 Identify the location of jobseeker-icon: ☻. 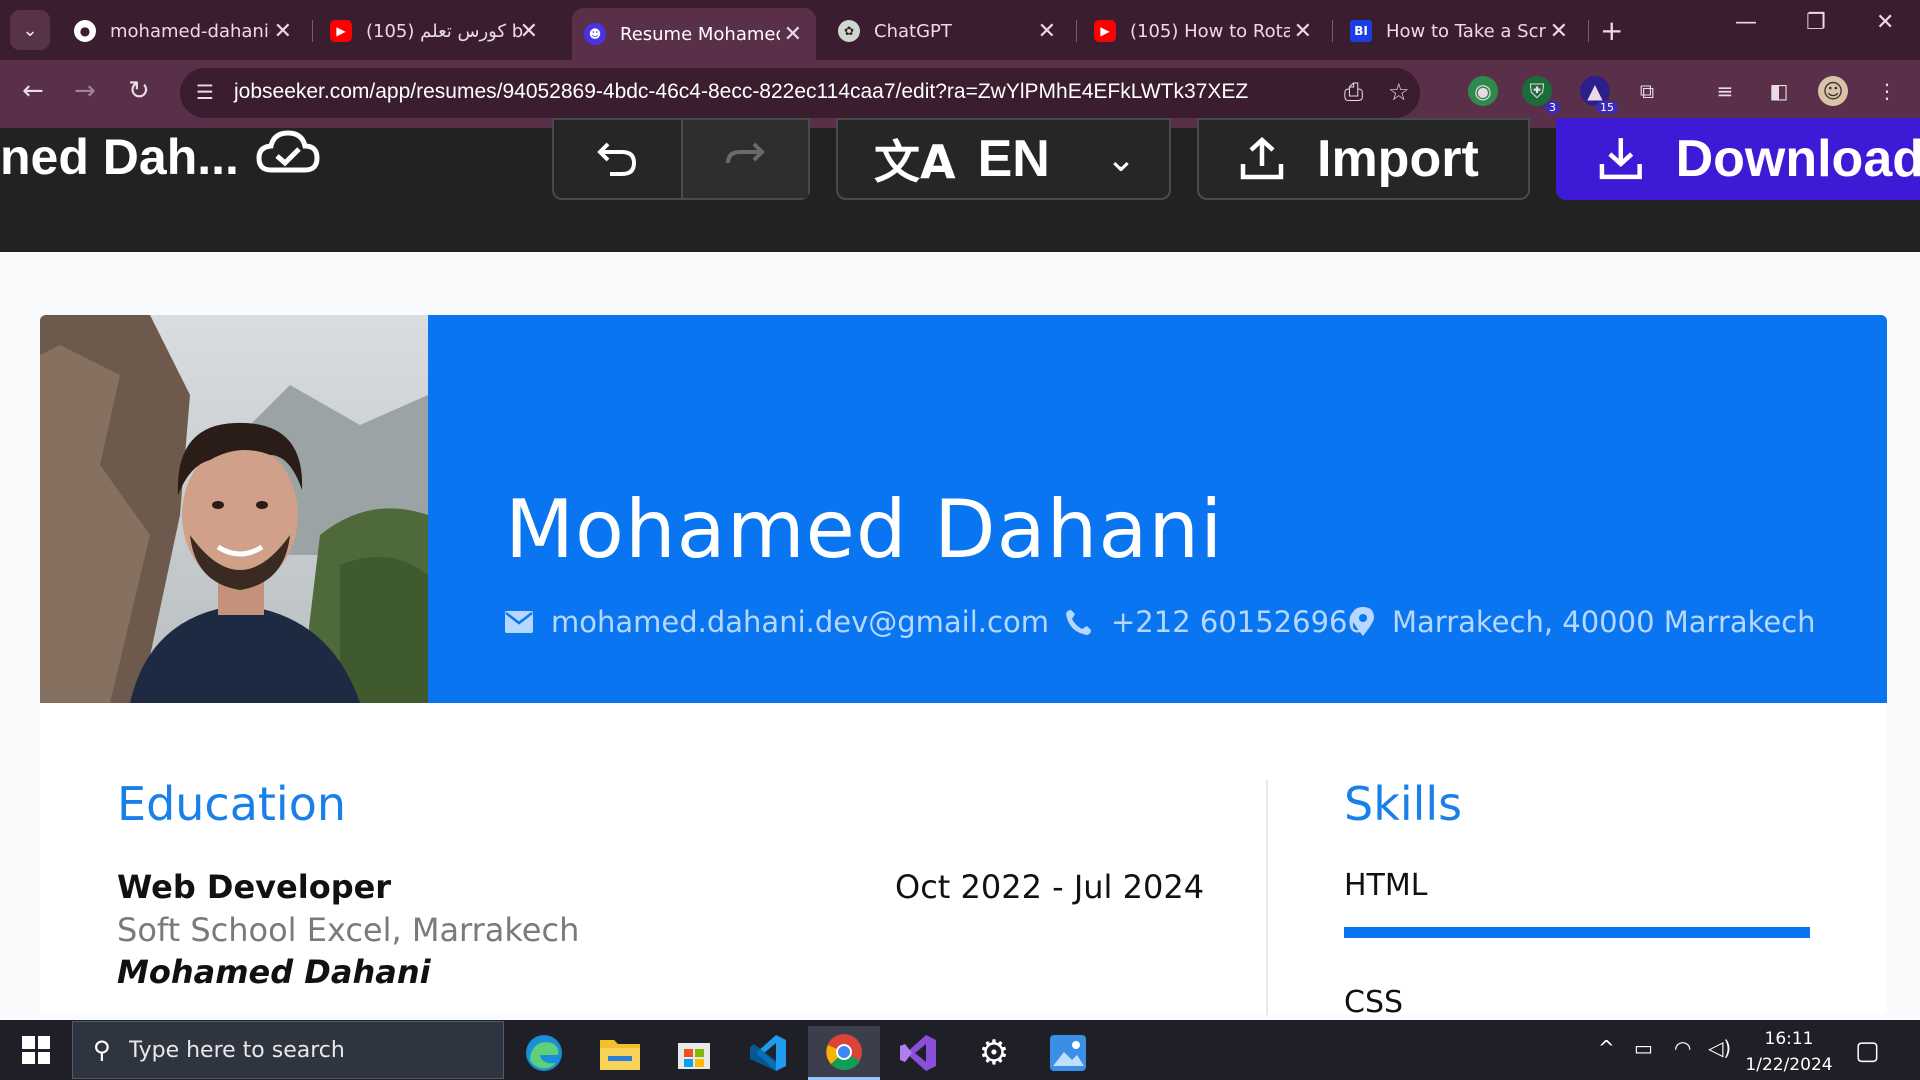
(595, 34).